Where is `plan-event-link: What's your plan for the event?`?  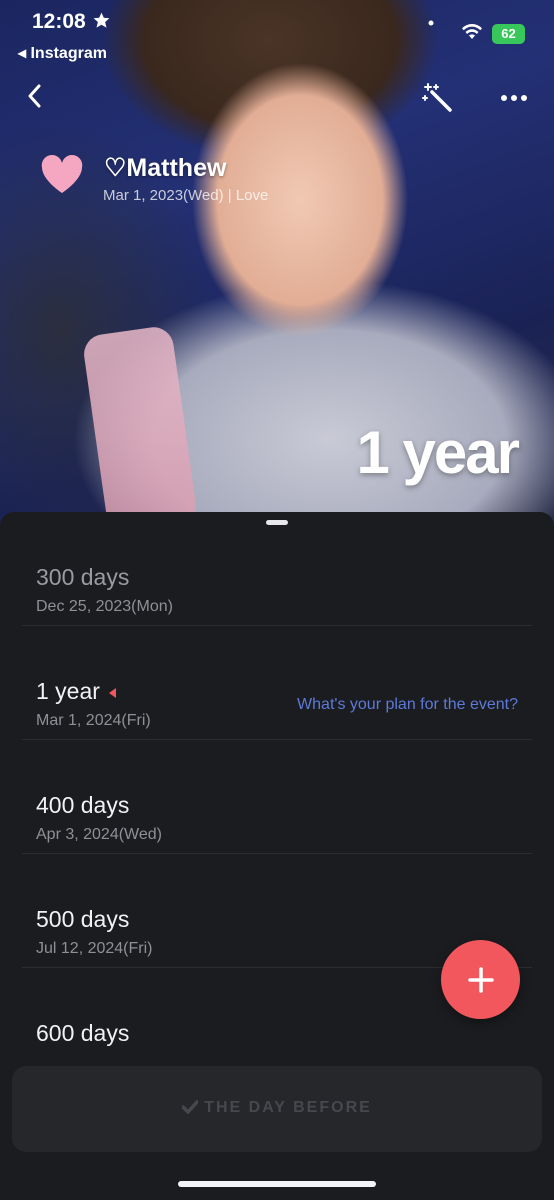 plan-event-link: What's your plan for the event? is located at coordinates (407, 705).